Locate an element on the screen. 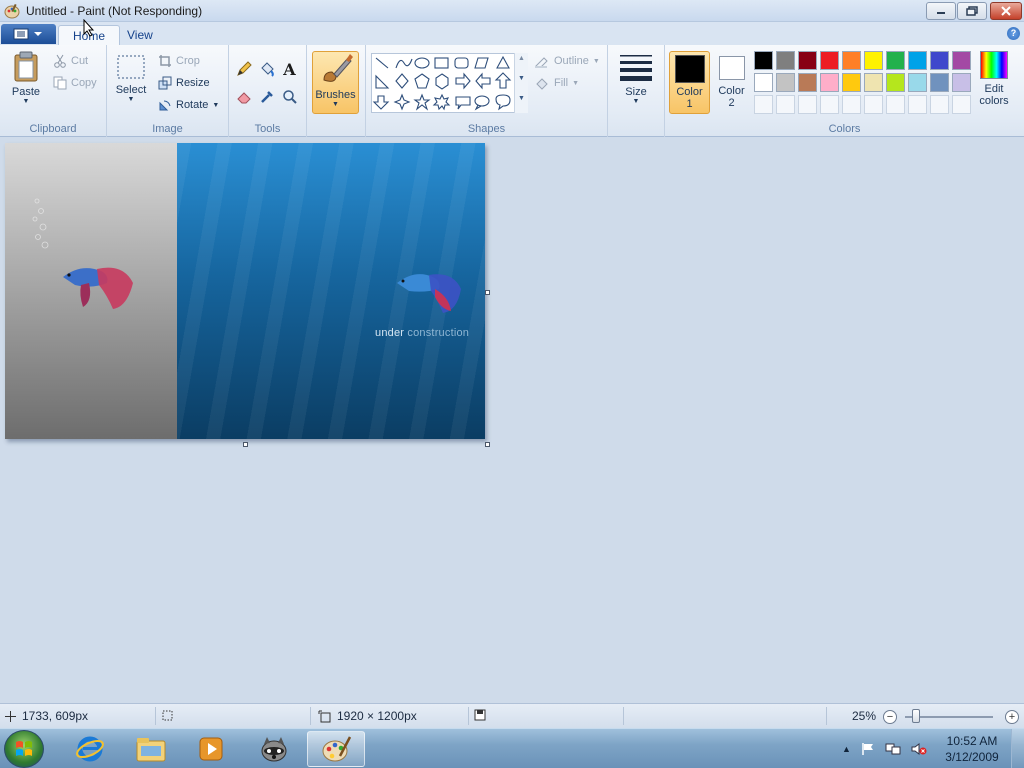 This screenshot has height=768, width=1024. status-divider is located at coordinates (155, 716).